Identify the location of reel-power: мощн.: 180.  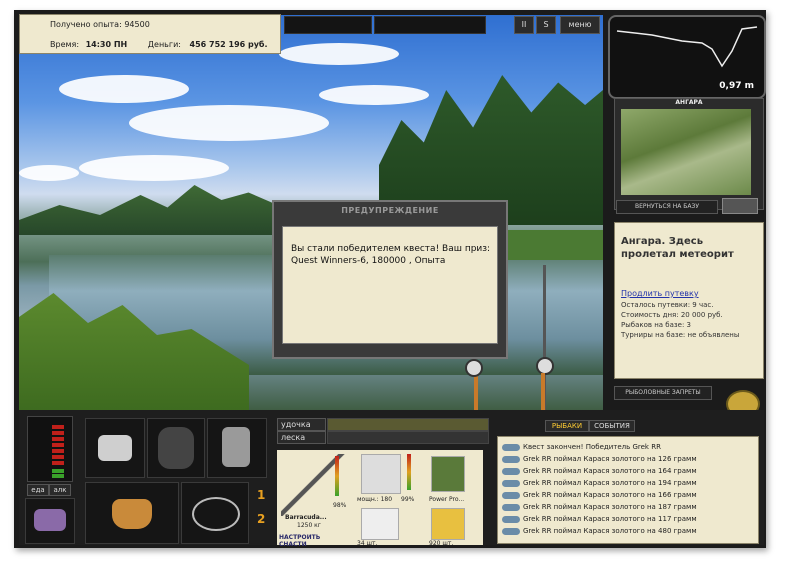
(375, 499).